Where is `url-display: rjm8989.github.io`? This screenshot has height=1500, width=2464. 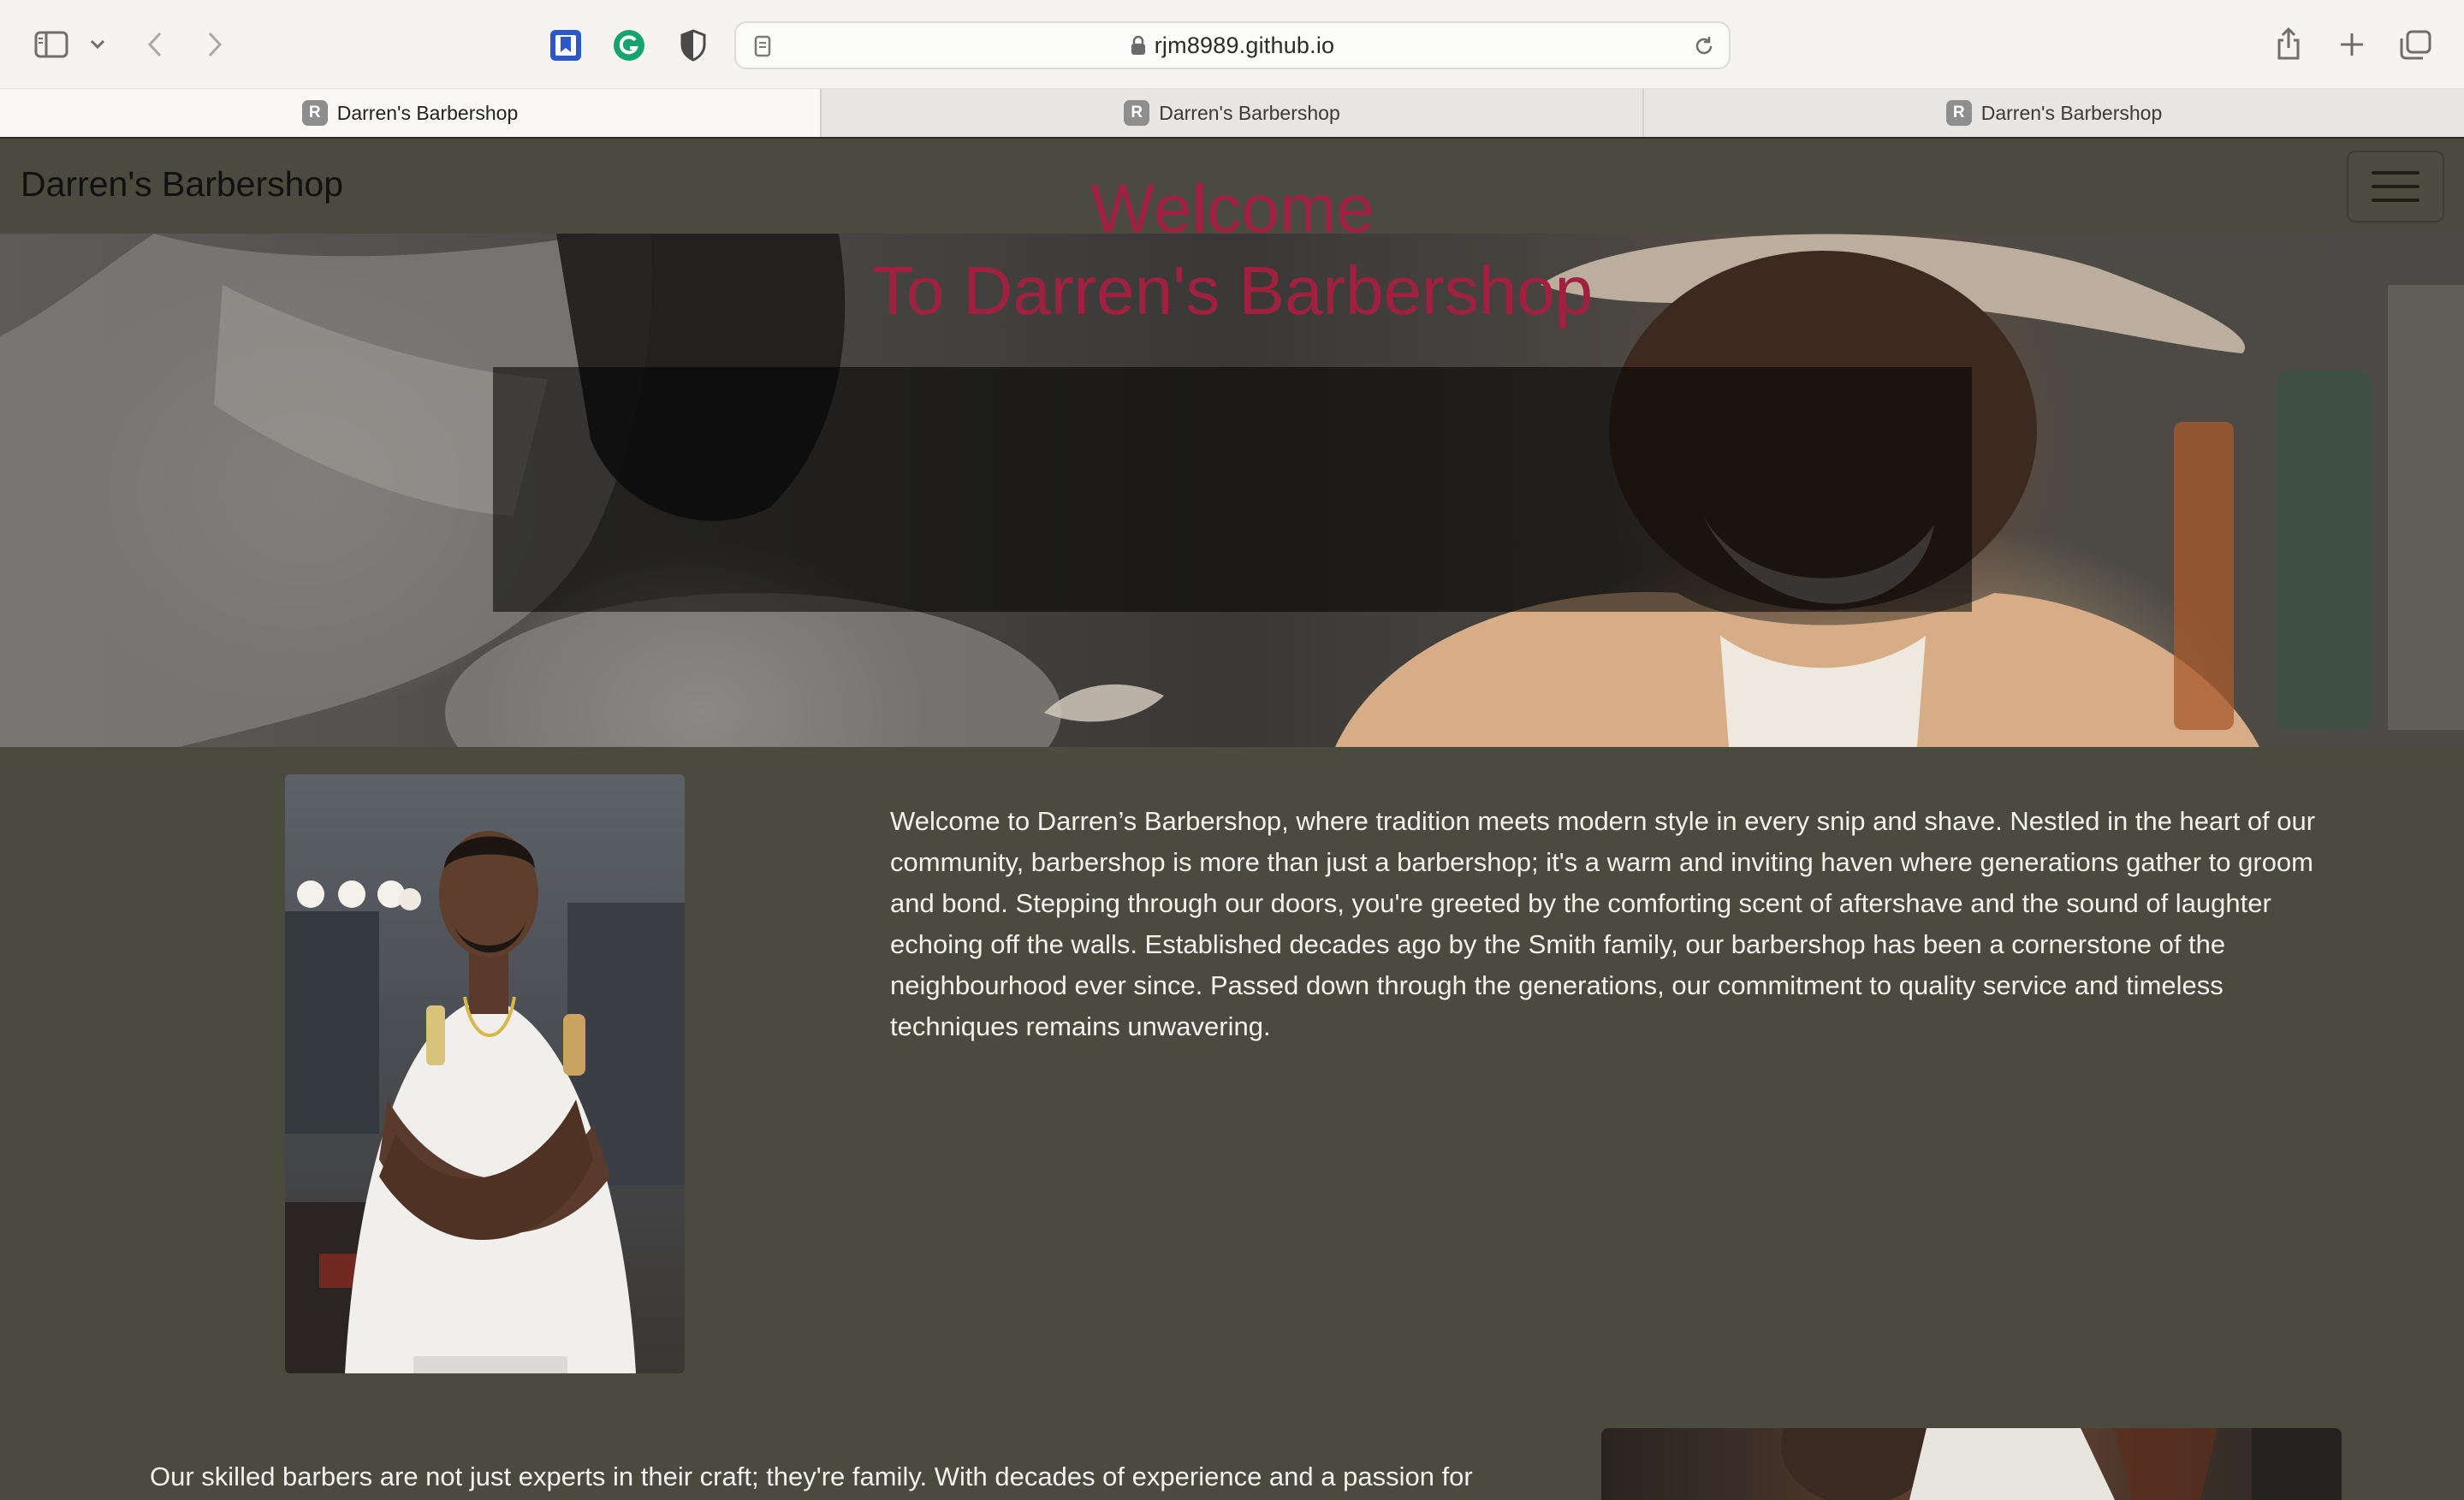
url-display: rjm8989.github.io is located at coordinates (1232, 46).